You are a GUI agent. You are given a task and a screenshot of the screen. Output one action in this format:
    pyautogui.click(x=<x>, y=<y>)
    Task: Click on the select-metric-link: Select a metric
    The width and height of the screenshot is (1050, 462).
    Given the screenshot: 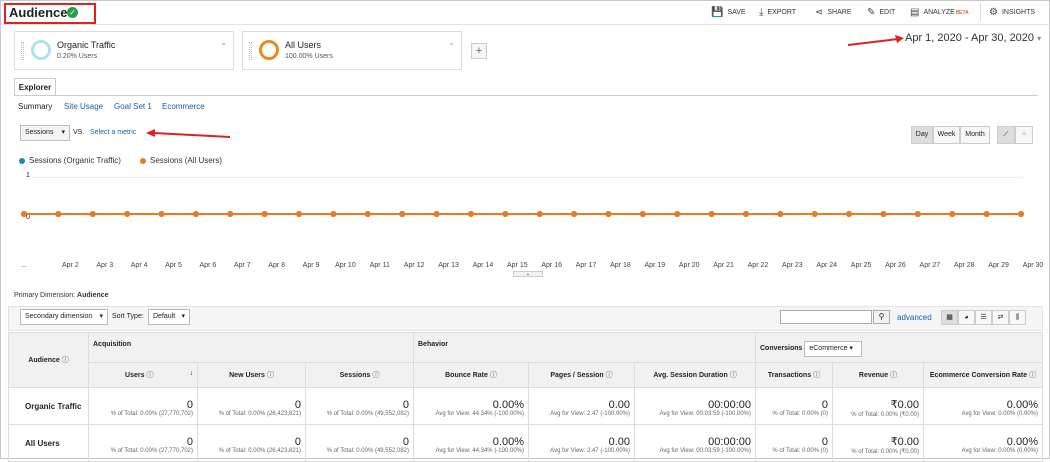 What is the action you would take?
    pyautogui.click(x=113, y=132)
    